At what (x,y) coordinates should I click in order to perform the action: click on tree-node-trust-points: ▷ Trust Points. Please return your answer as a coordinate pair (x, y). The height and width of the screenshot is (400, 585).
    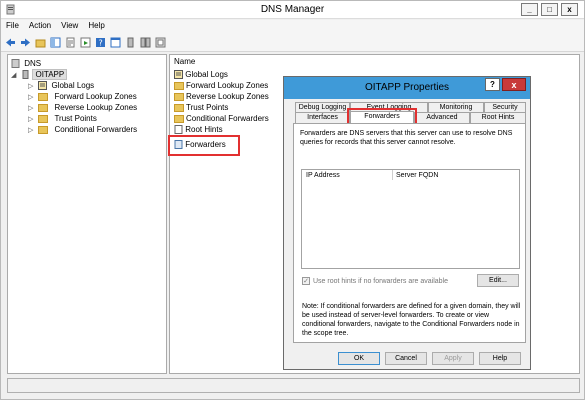
    Looking at the image, I should click on (63, 118).